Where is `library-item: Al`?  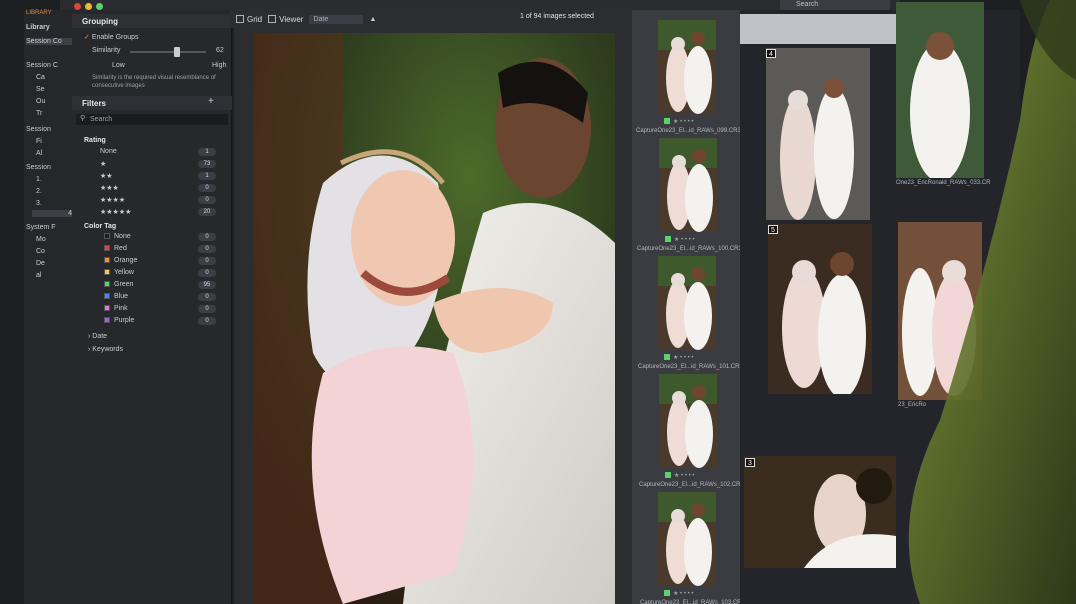
library-item: Al is located at coordinates (39, 153).